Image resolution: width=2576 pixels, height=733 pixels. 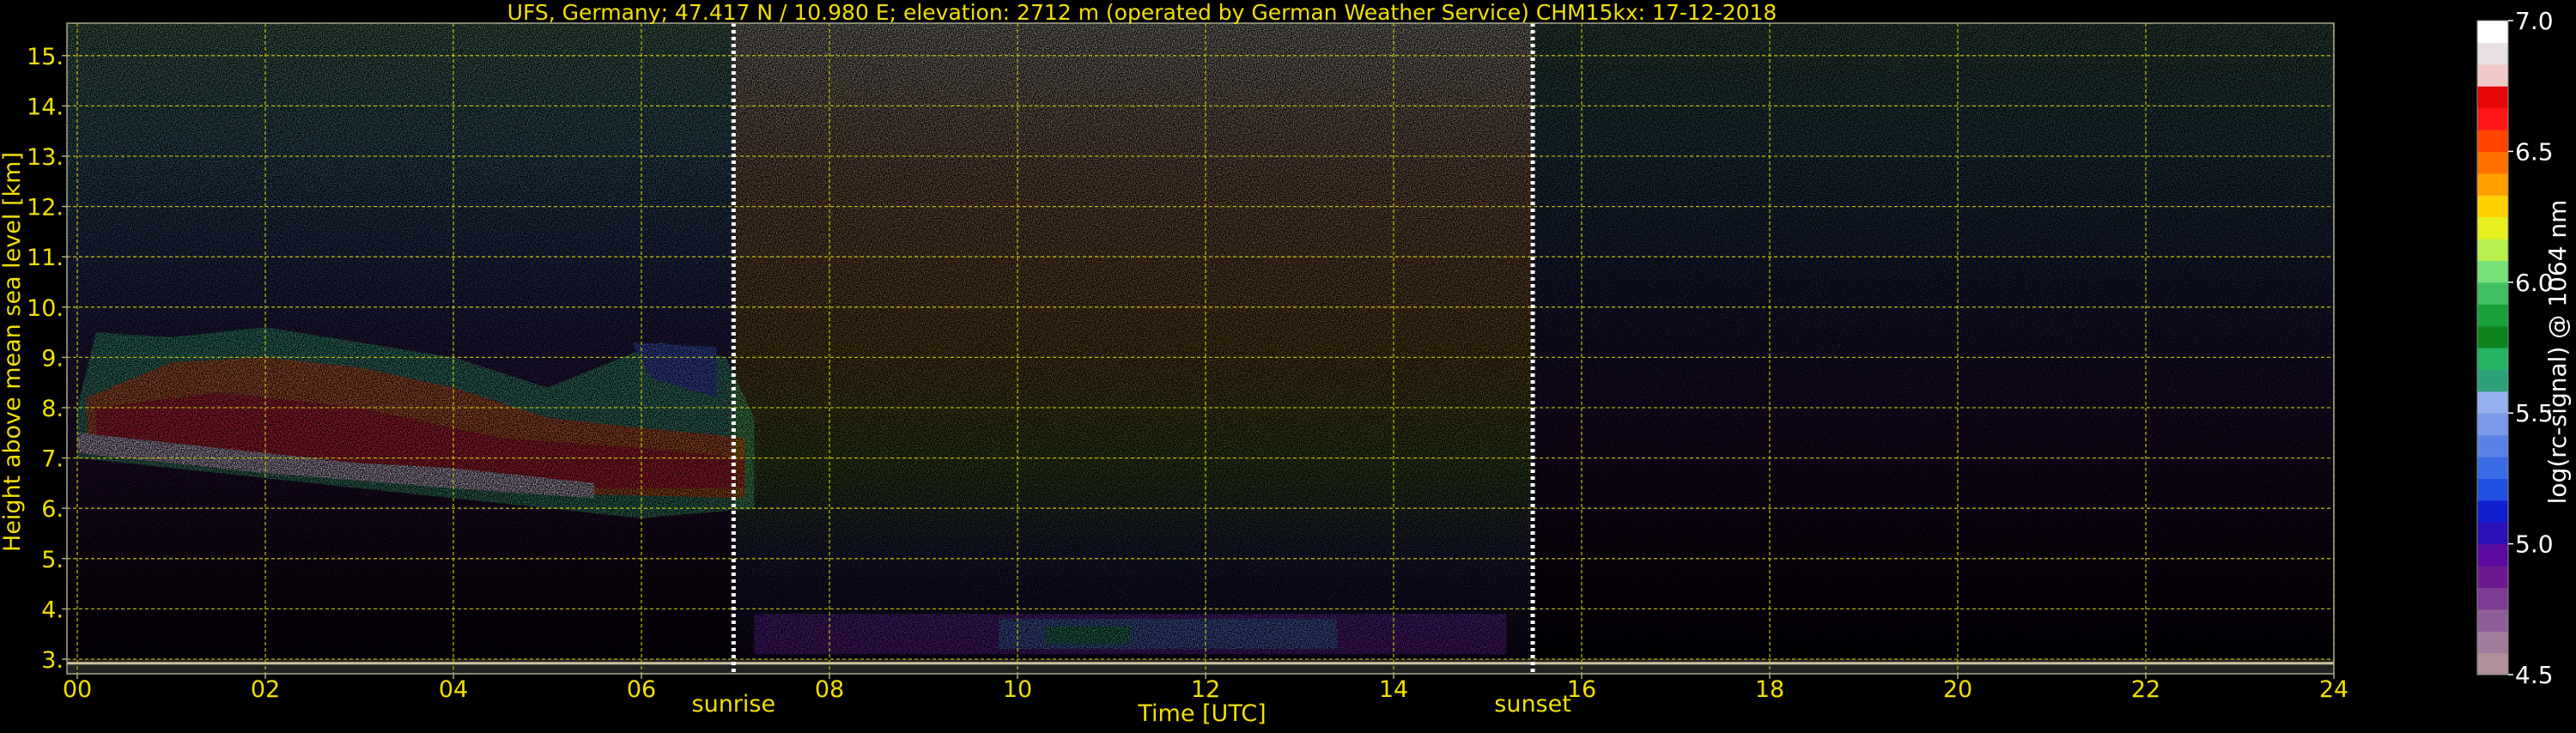 I want to click on x-tick-label: 20, so click(x=1958, y=689).